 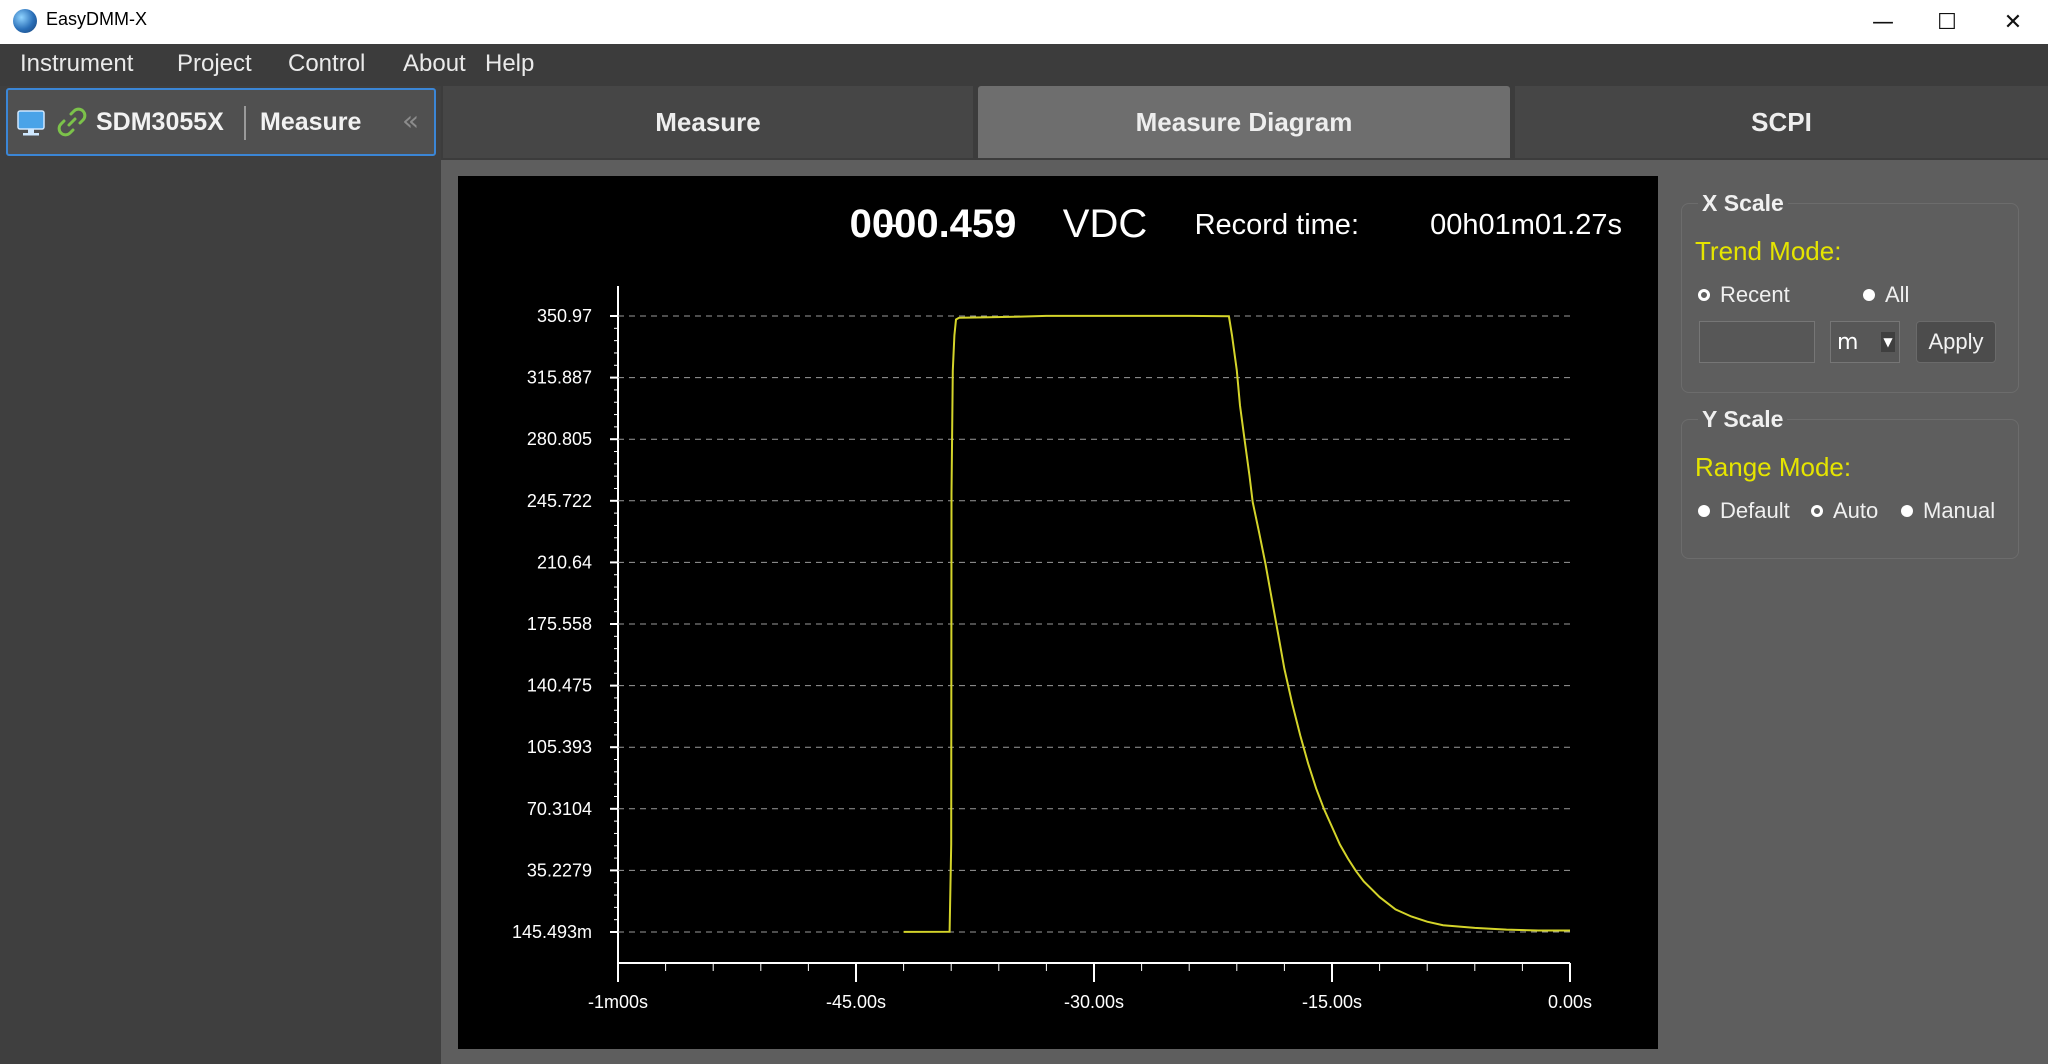 I want to click on window-title: EasyDMM-X, so click(x=97, y=19).